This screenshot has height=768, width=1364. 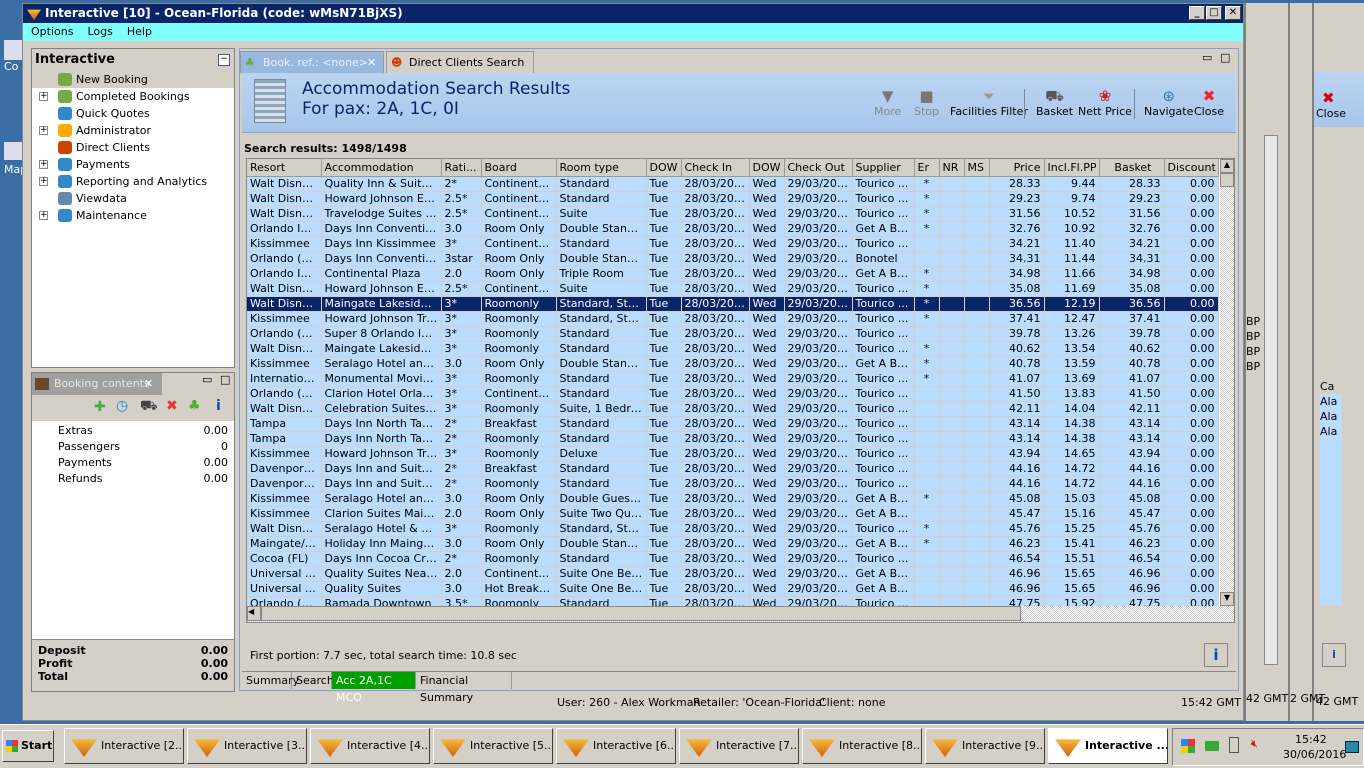 I want to click on tab-booking: ♣ Book. ref.: <none> ✕, so click(x=312, y=62).